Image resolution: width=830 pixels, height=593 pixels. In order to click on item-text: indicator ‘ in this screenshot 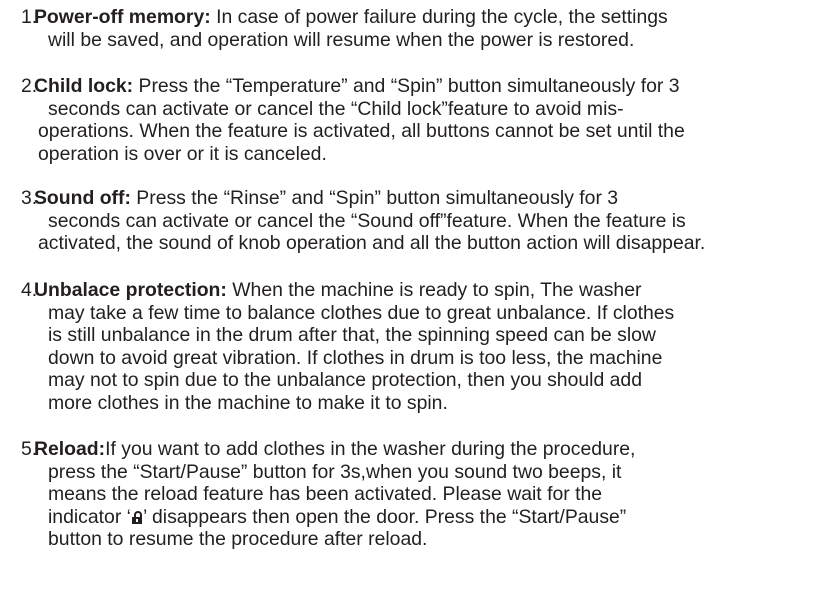, I will do `click(89, 516)`.